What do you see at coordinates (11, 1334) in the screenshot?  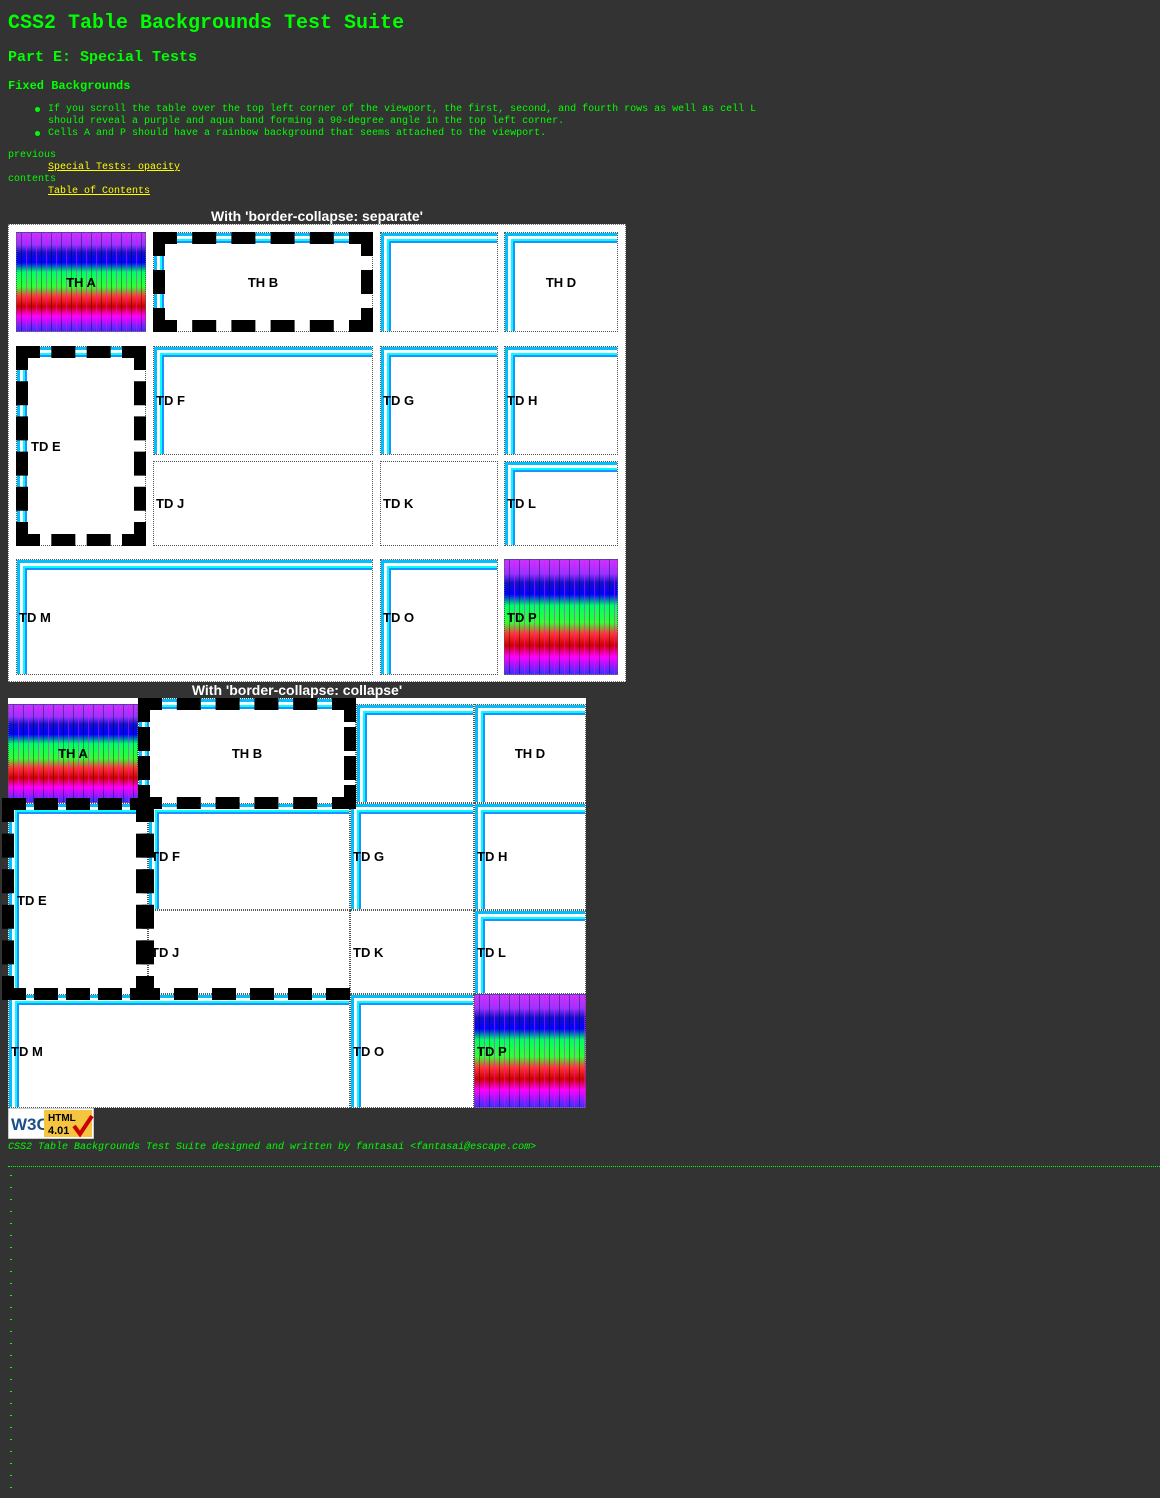 I see `dotted-column` at bounding box center [11, 1334].